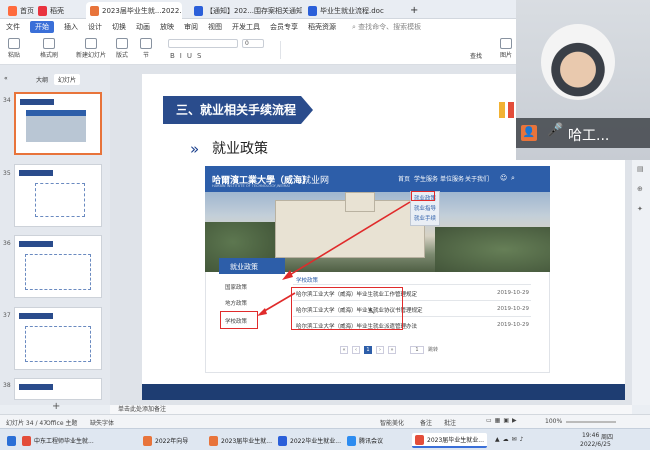  I want to click on taskbar-item: 2022年向导, so click(165, 440).